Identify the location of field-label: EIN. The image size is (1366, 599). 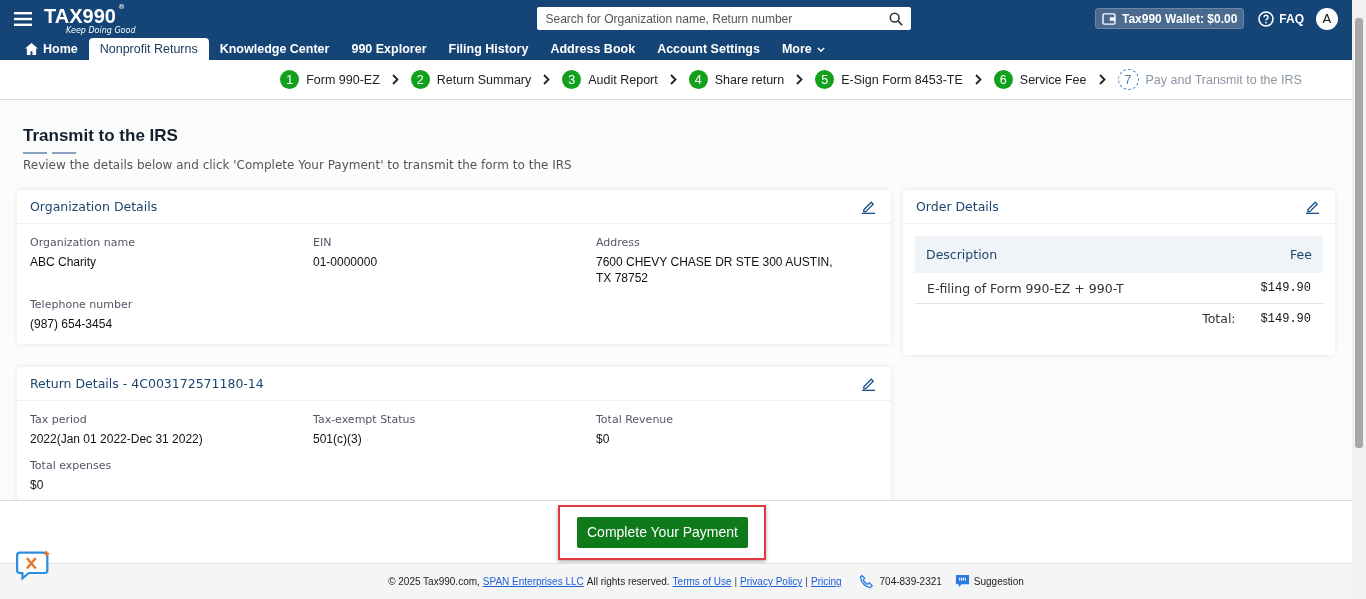
(323, 242).